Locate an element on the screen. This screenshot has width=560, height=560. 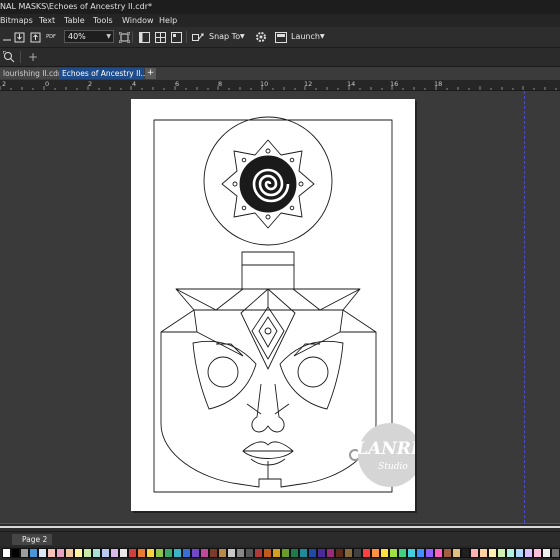
full-screen-preview-icon is located at coordinates (124, 37).